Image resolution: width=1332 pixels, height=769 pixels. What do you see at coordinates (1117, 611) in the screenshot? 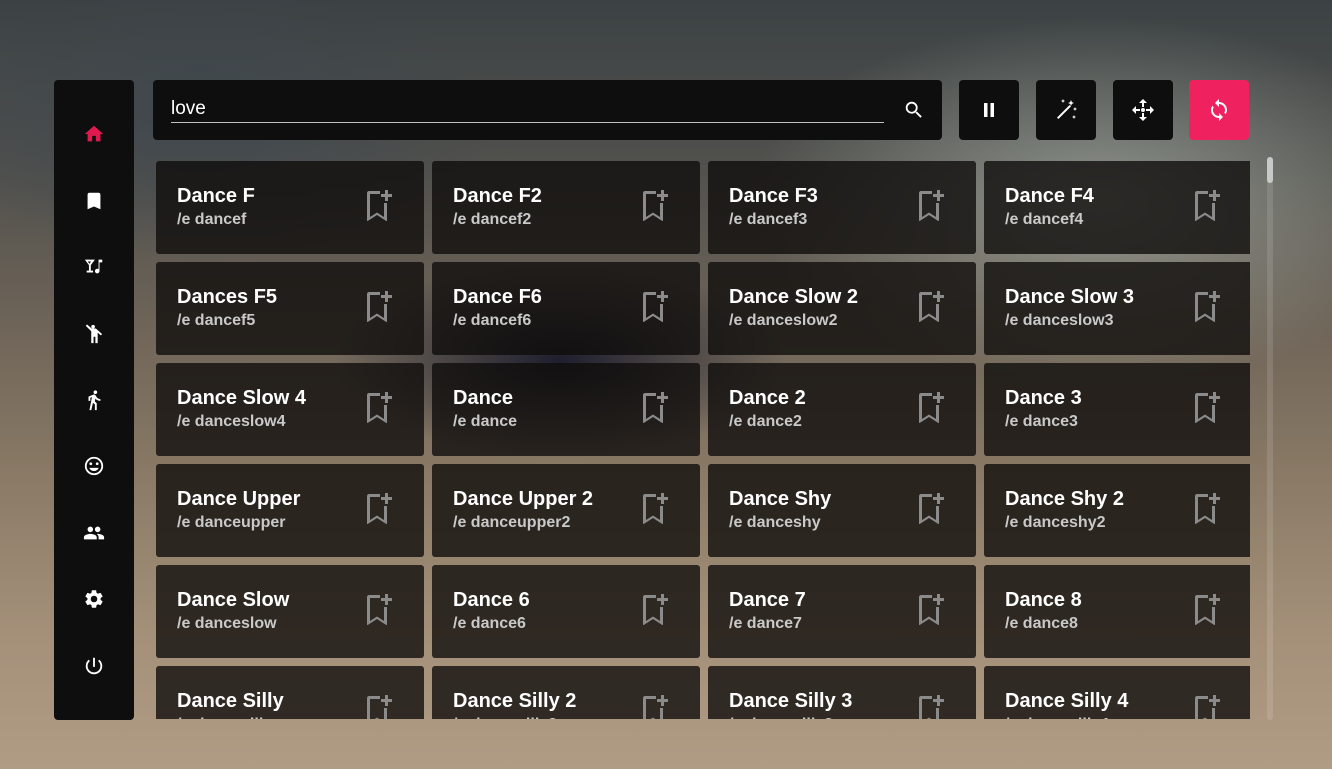
I see `emote-card: Dance 8/e dance8` at bounding box center [1117, 611].